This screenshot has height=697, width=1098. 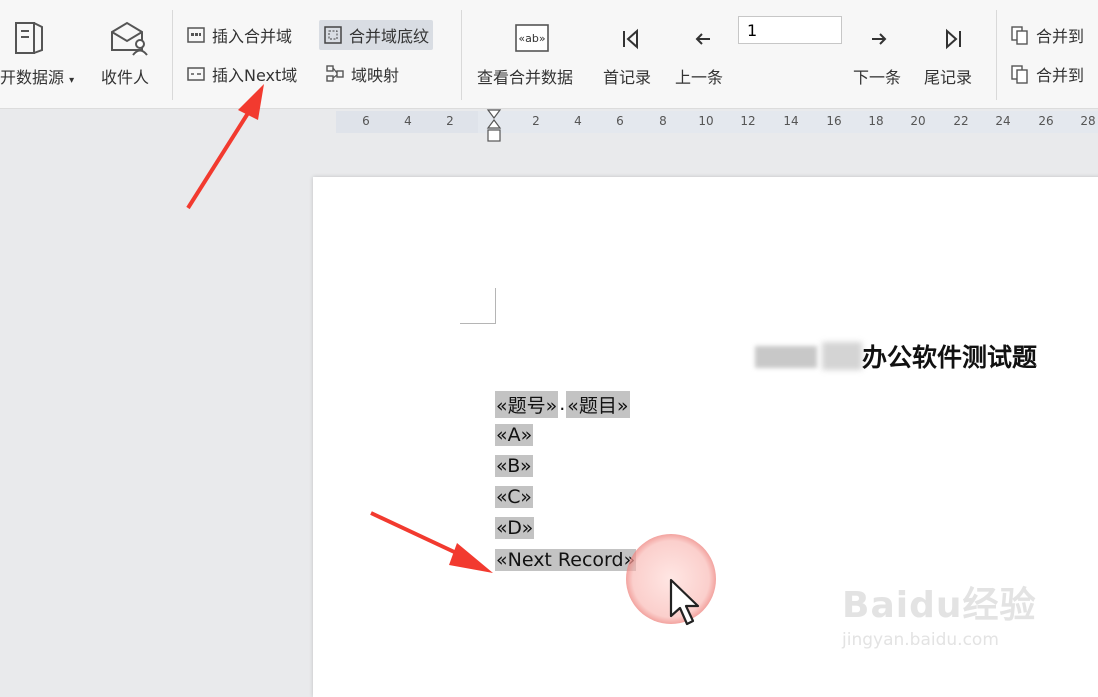 I want to click on option-line: «A», so click(x=514, y=435).